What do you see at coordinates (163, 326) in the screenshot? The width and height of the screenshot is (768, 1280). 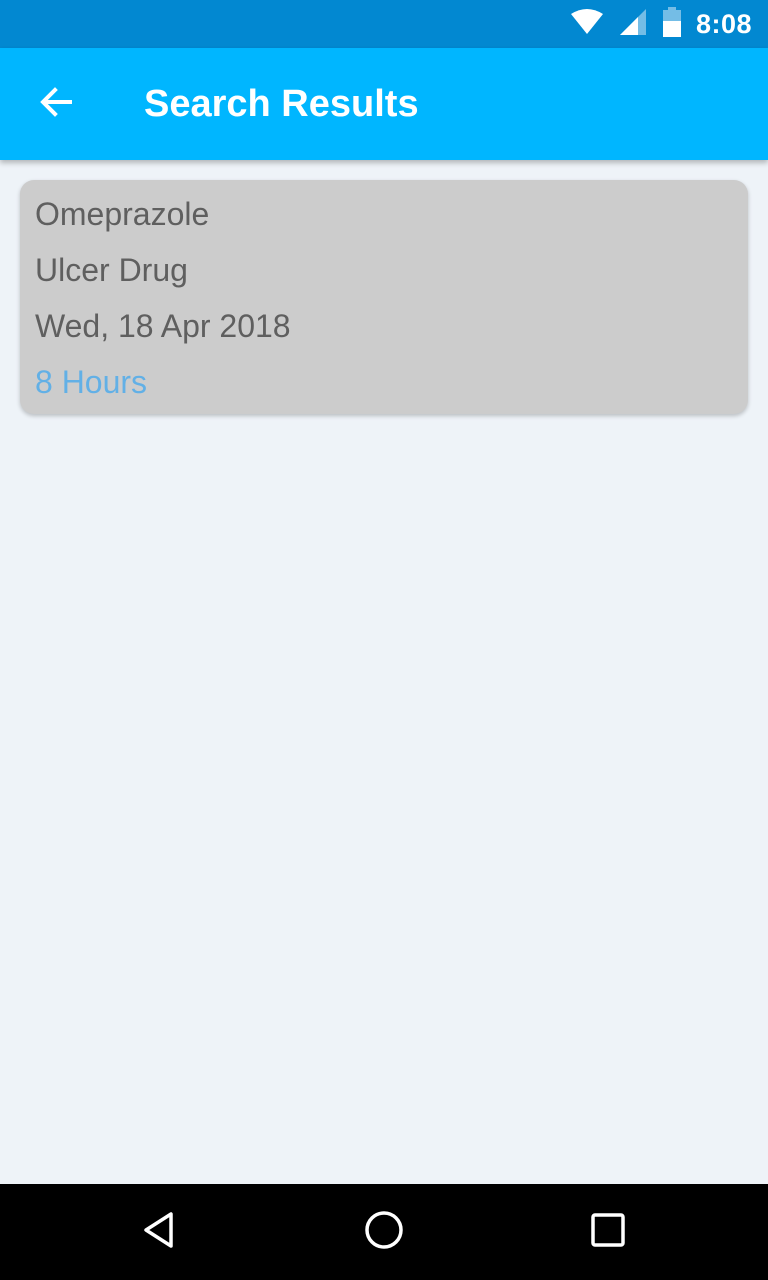 I see `drug-date: Wed, 18 Apr 2018` at bounding box center [163, 326].